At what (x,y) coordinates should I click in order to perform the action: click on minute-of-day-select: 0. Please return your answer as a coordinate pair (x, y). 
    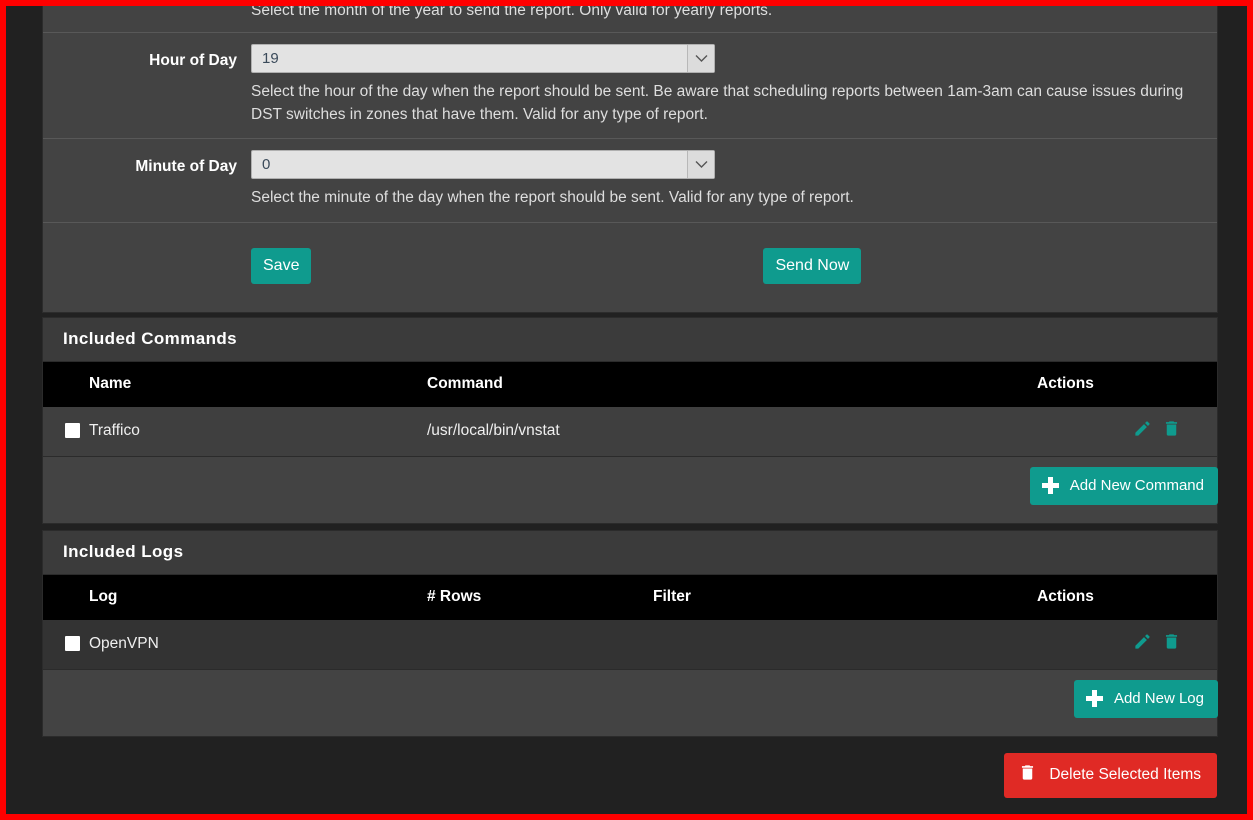
    Looking at the image, I should click on (483, 165).